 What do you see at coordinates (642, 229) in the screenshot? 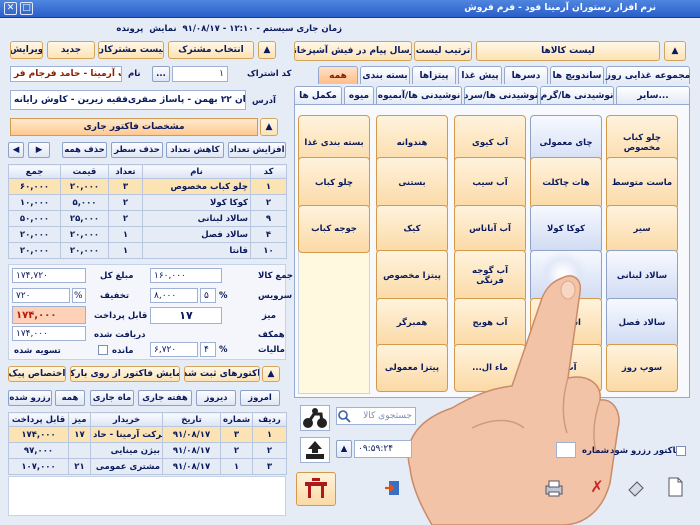
I see `menu-tile: سیر` at bounding box center [642, 229].